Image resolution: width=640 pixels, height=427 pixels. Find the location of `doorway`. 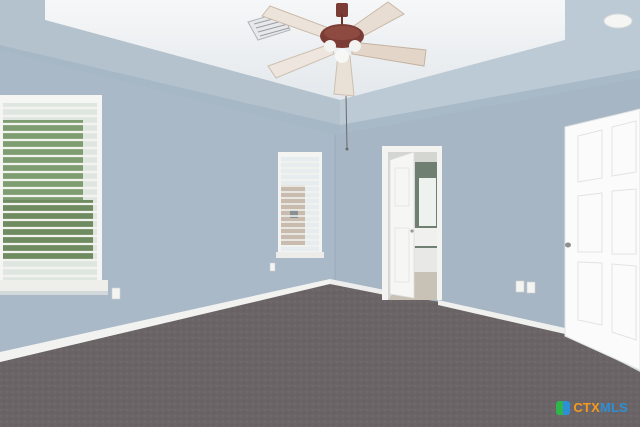

doorway is located at coordinates (412, 223).